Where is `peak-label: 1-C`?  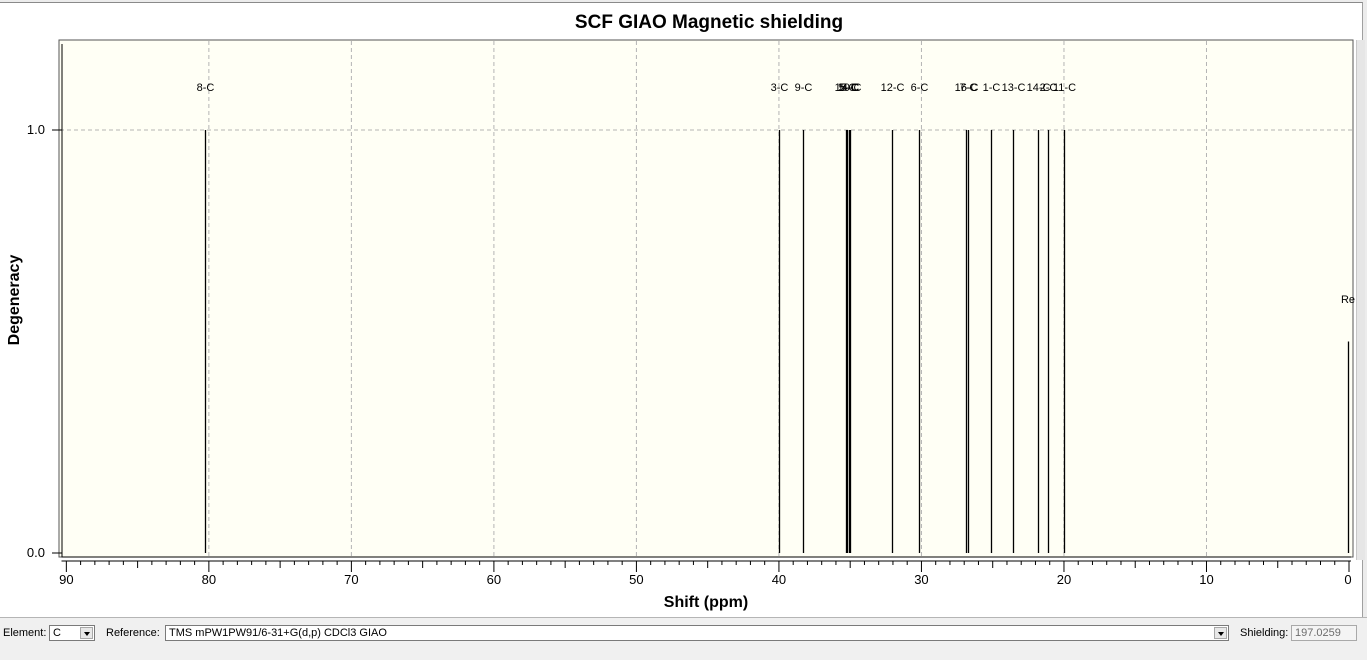
peak-label: 1-C is located at coordinates (992, 88).